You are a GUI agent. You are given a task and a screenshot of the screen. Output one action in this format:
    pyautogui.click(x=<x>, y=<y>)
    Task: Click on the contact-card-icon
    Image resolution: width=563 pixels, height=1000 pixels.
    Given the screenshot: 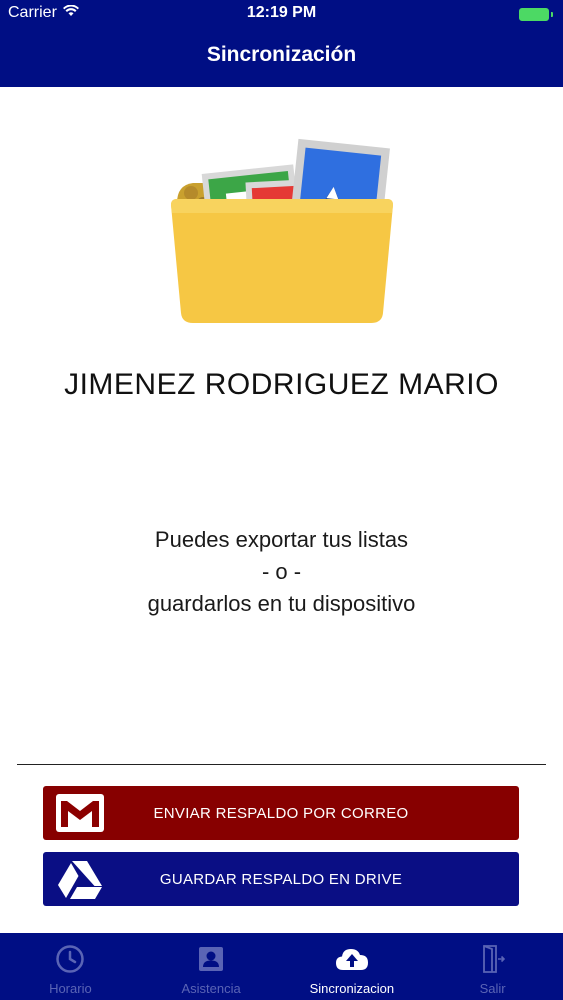 What is the action you would take?
    pyautogui.click(x=211, y=959)
    